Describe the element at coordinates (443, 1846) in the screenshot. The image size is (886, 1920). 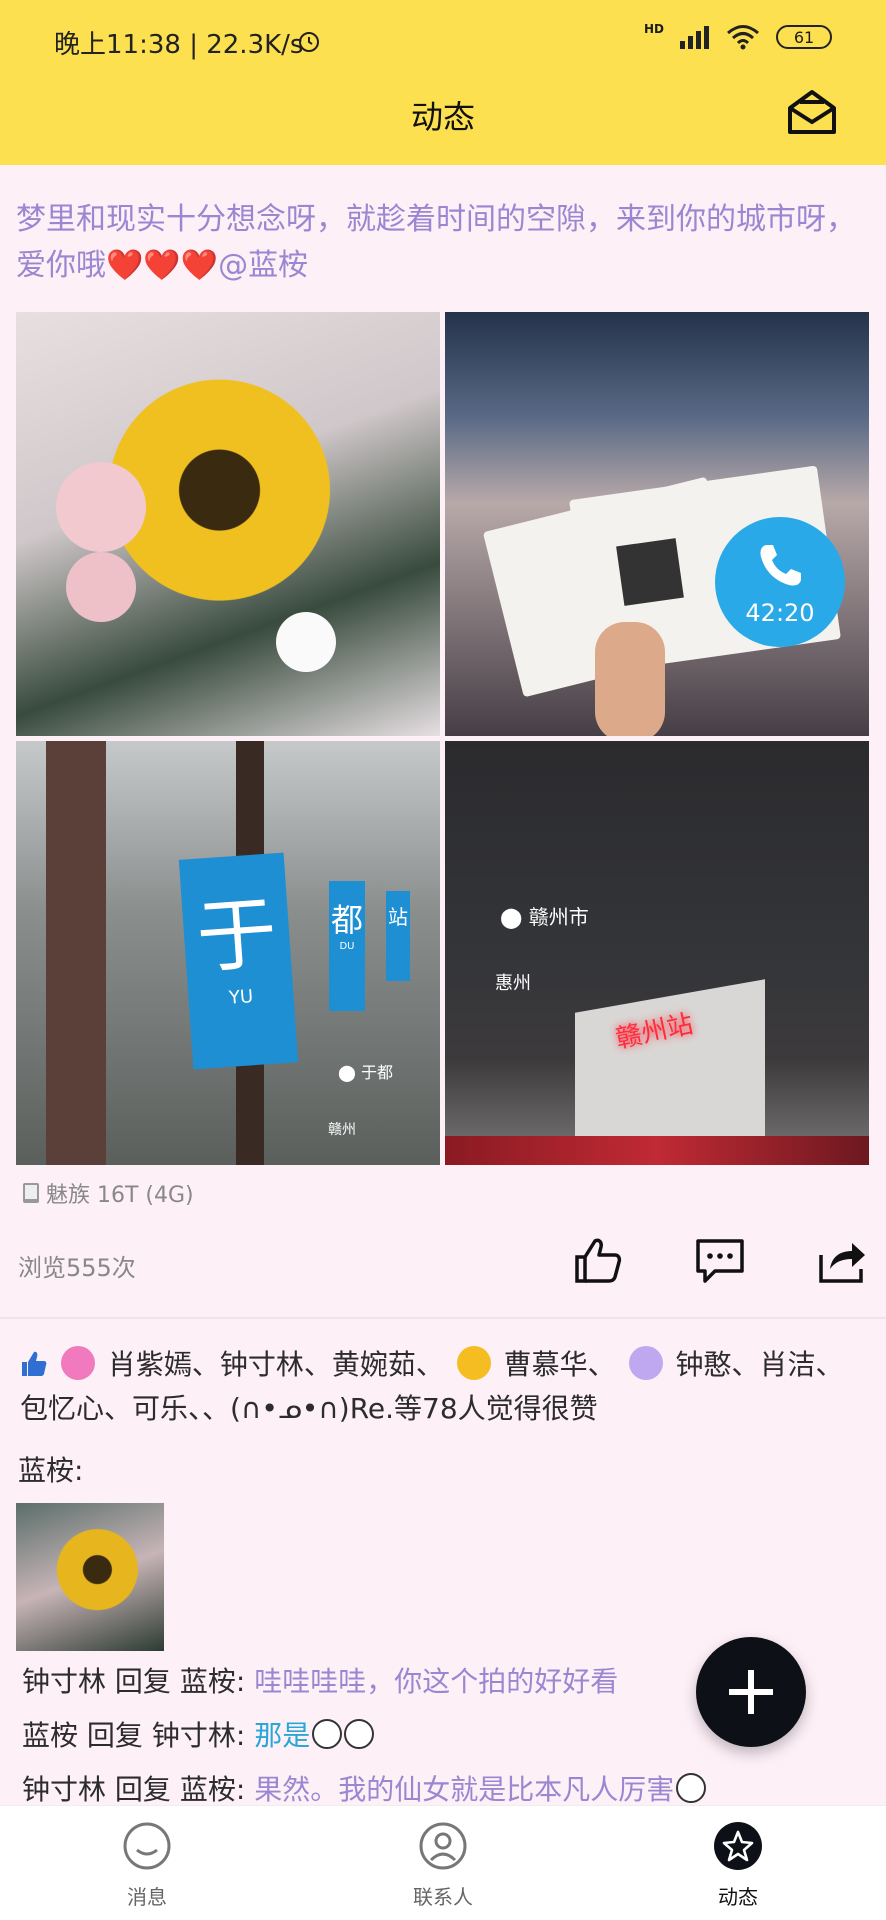
I see `contacts-icon` at that location.